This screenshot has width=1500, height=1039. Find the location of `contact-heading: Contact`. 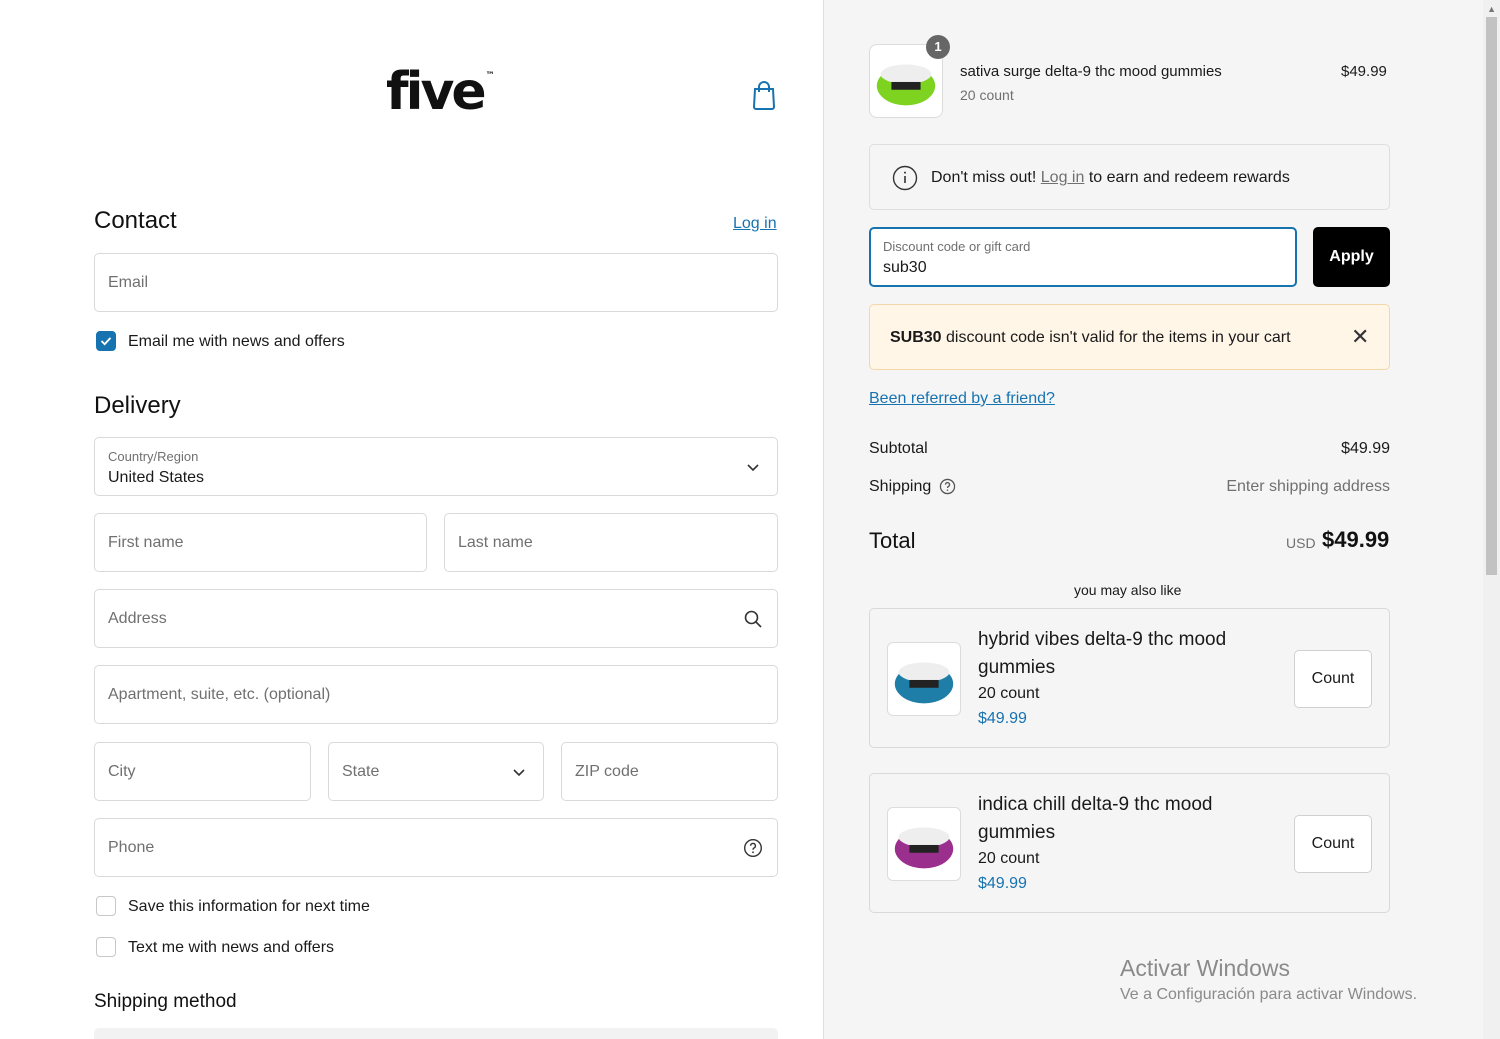

contact-heading: Contact is located at coordinates (135, 220).